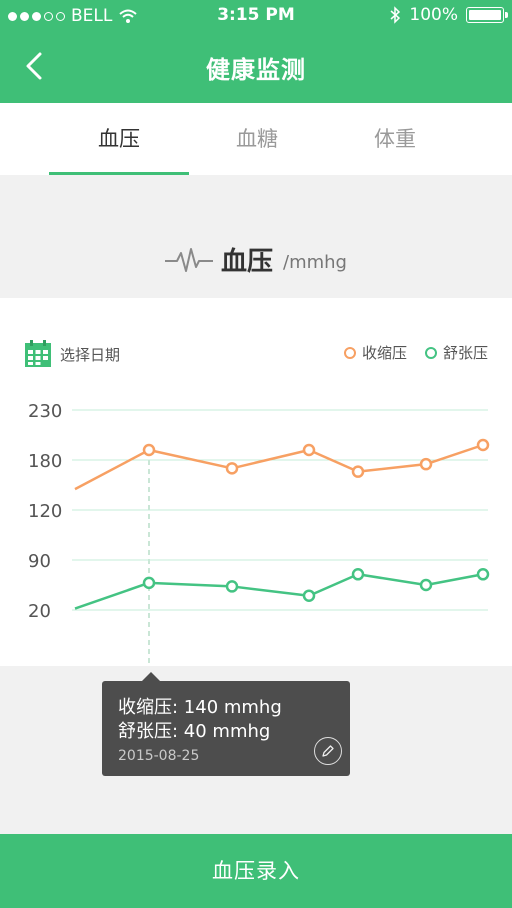 The height and width of the screenshot is (908, 512). Describe the element at coordinates (45, 461) in the screenshot. I see `y-tick-label: 180` at that location.